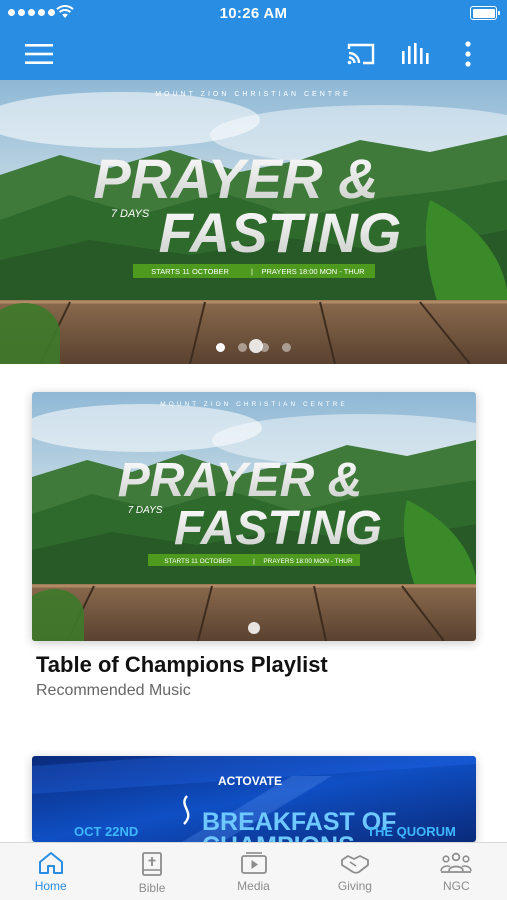  I want to click on media-icon, so click(253, 863).